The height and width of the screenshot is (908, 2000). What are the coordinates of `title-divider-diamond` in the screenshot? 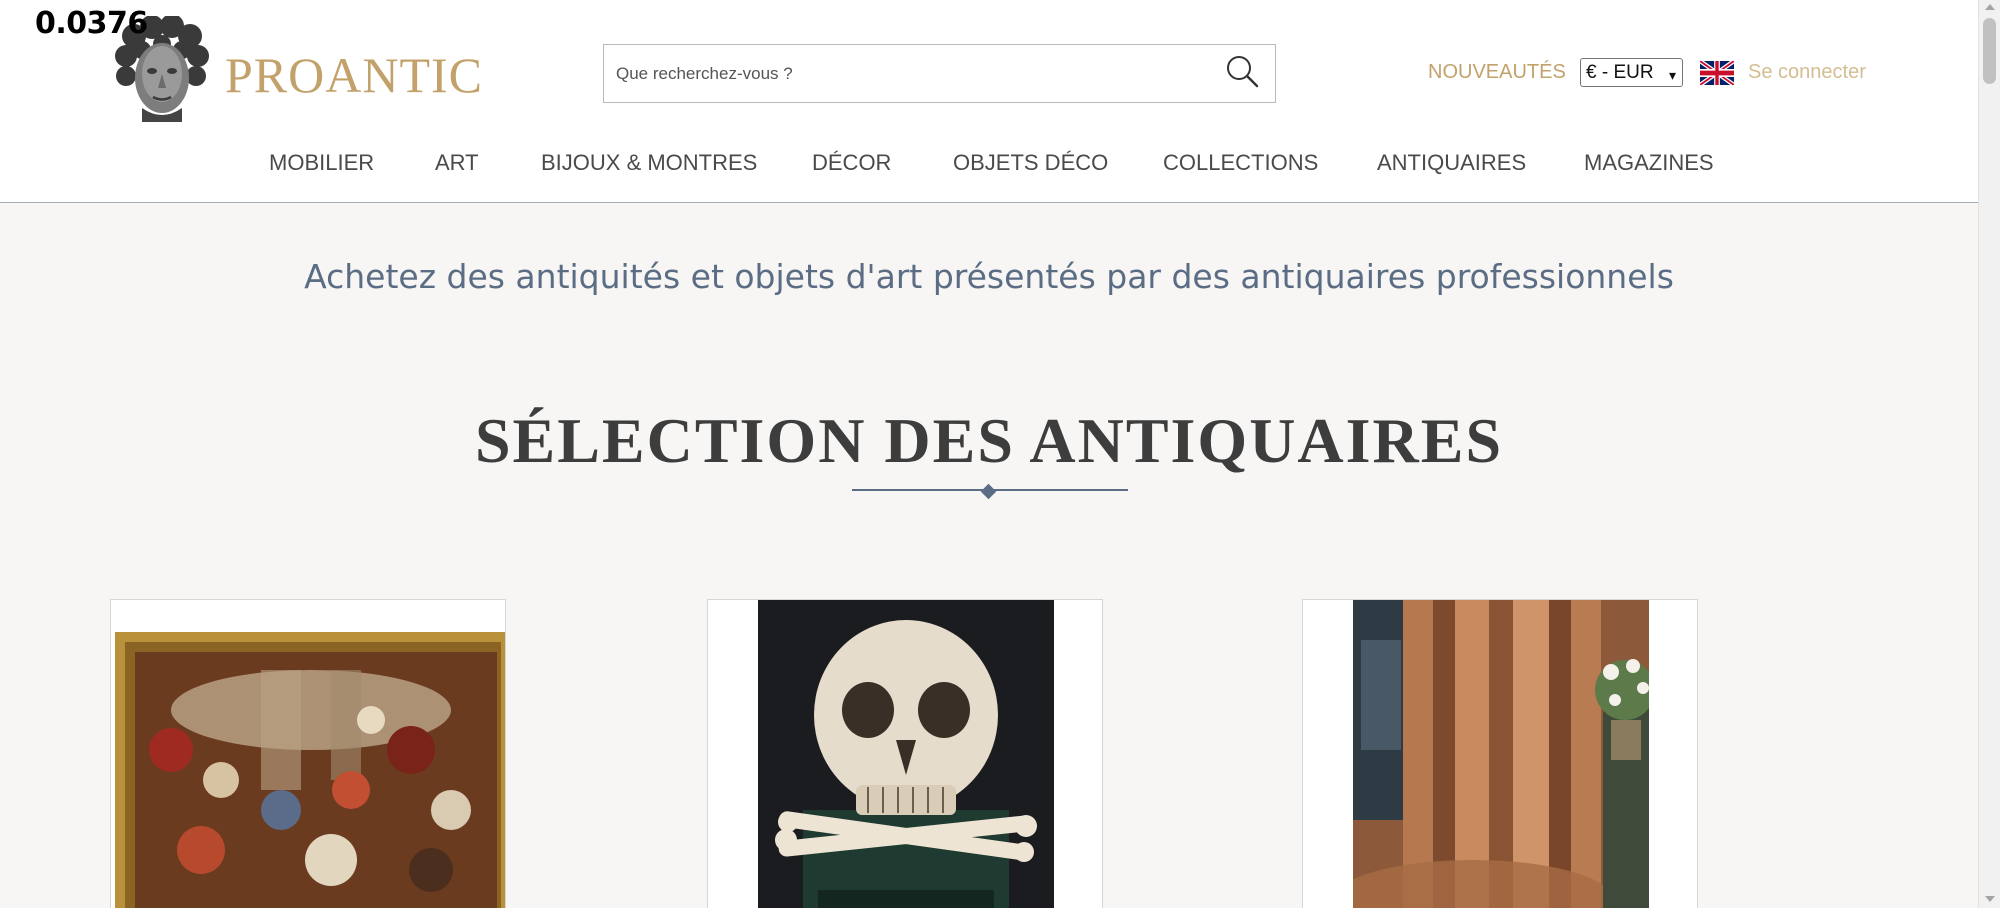 It's located at (988, 491).